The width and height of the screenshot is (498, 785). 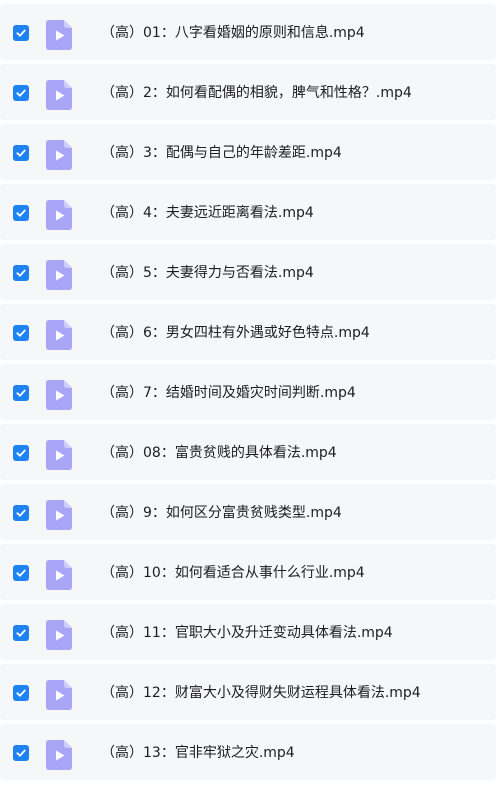 What do you see at coordinates (221, 513) in the screenshot?
I see `file-name: （高）9：如何区分富贵贫贱类型.mp4` at bounding box center [221, 513].